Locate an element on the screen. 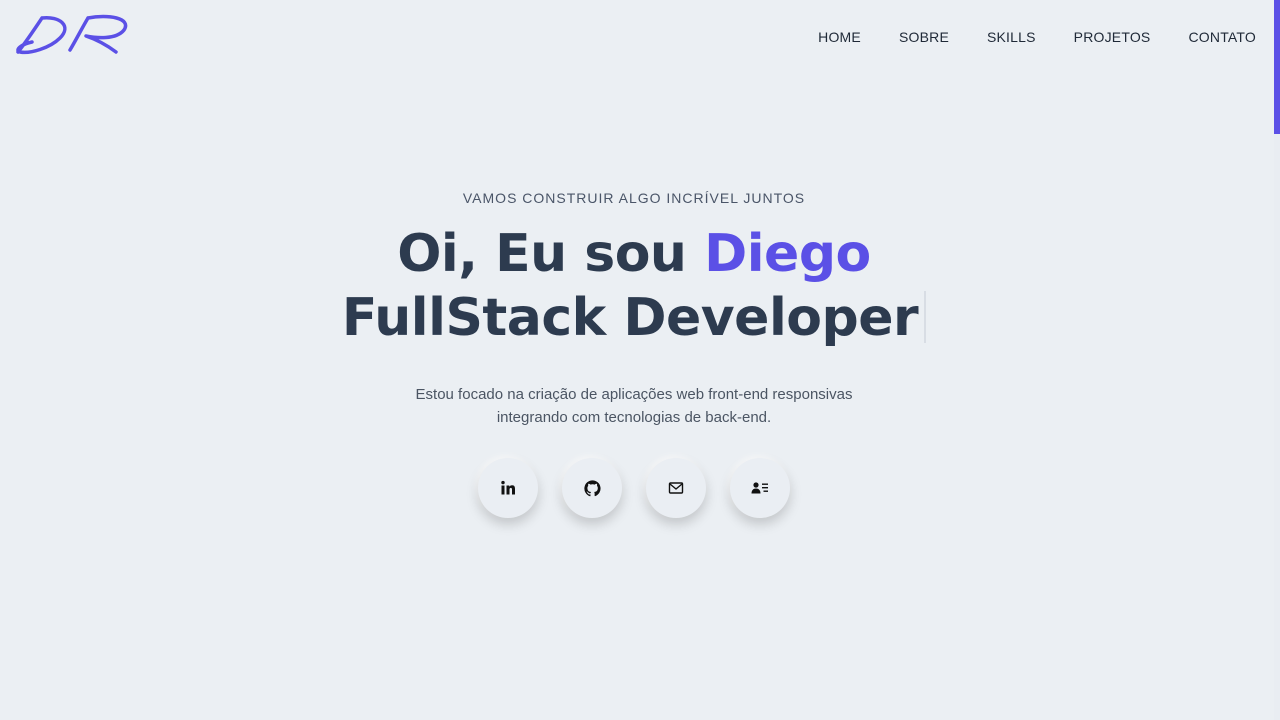 The height and width of the screenshot is (720, 1280). nav-item-contato: CONTATO is located at coordinates (1222, 37).